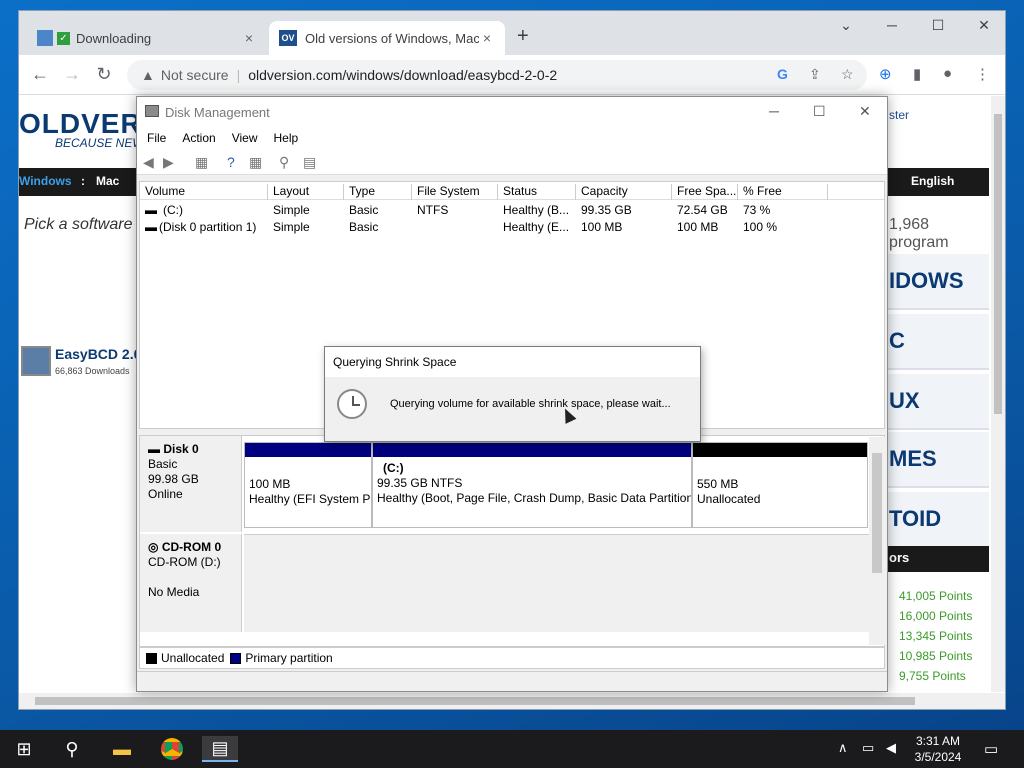  Describe the element at coordinates (306, 192) in the screenshot. I see `col-layout: Layout` at that location.